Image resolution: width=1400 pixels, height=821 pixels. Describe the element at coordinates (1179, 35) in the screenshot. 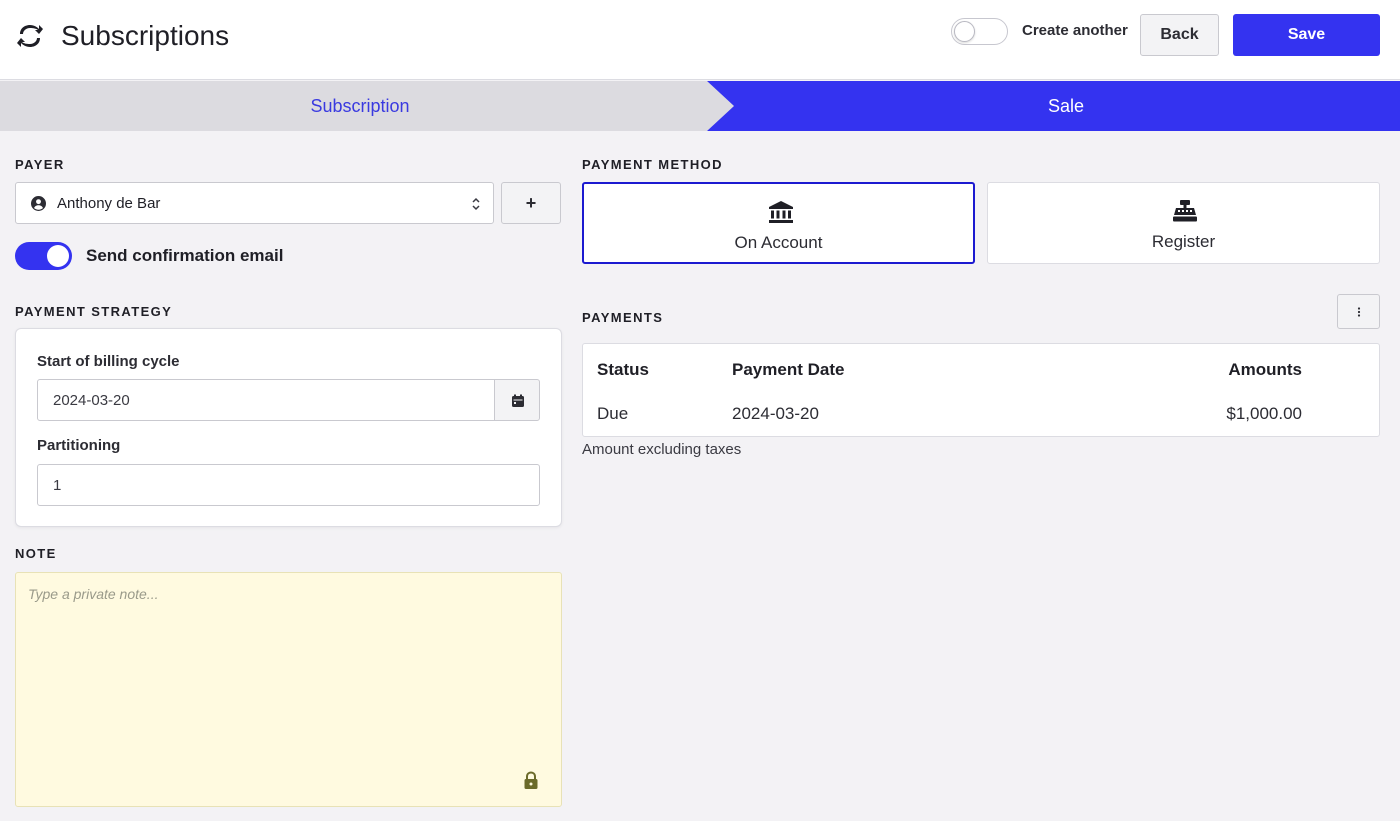

I see `back-button: Back` at that location.